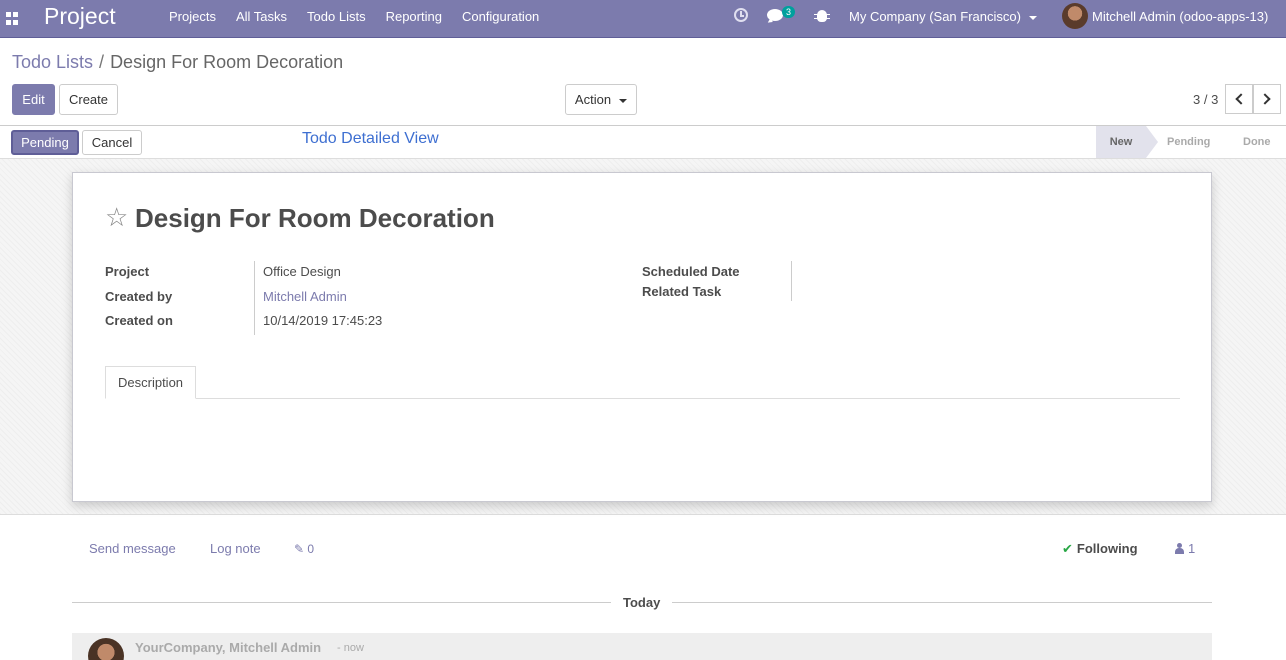 The height and width of the screenshot is (660, 1286). I want to click on activity-clock-icon, so click(741, 15).